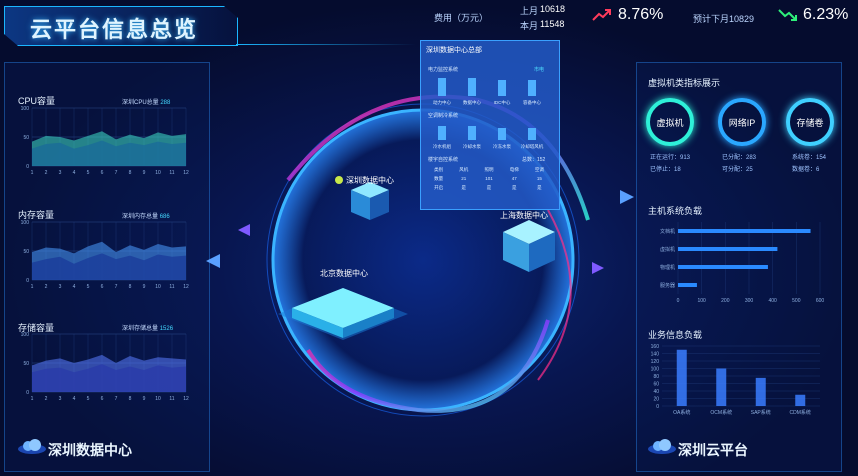  I want to click on popup-power-status: 市电, so click(539, 70).